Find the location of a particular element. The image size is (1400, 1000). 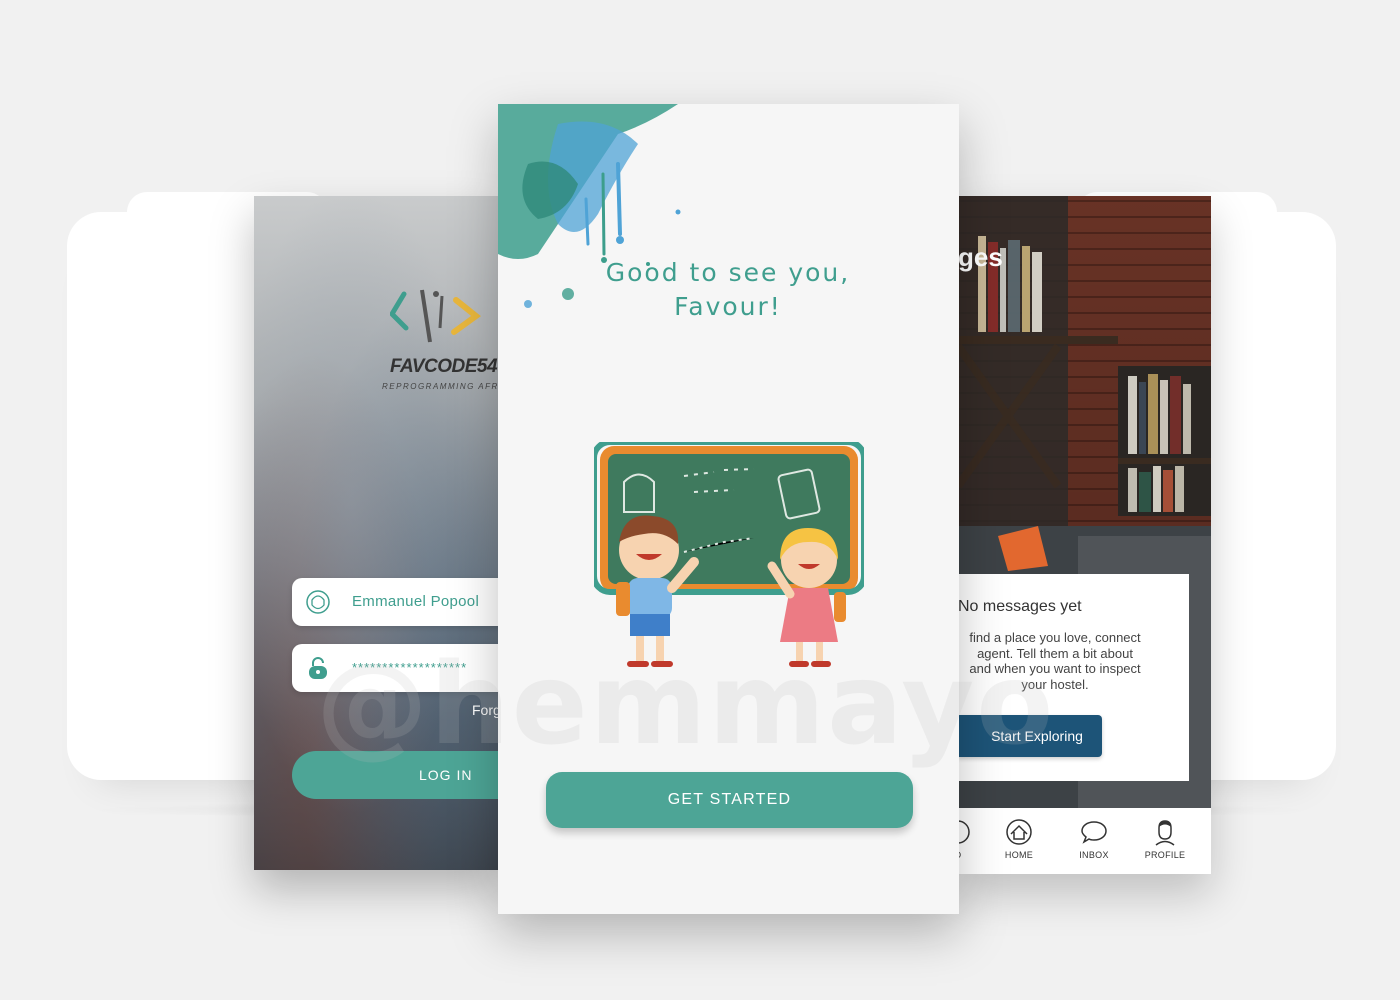

username-value: Emmanuel Popool is located at coordinates (416, 601).